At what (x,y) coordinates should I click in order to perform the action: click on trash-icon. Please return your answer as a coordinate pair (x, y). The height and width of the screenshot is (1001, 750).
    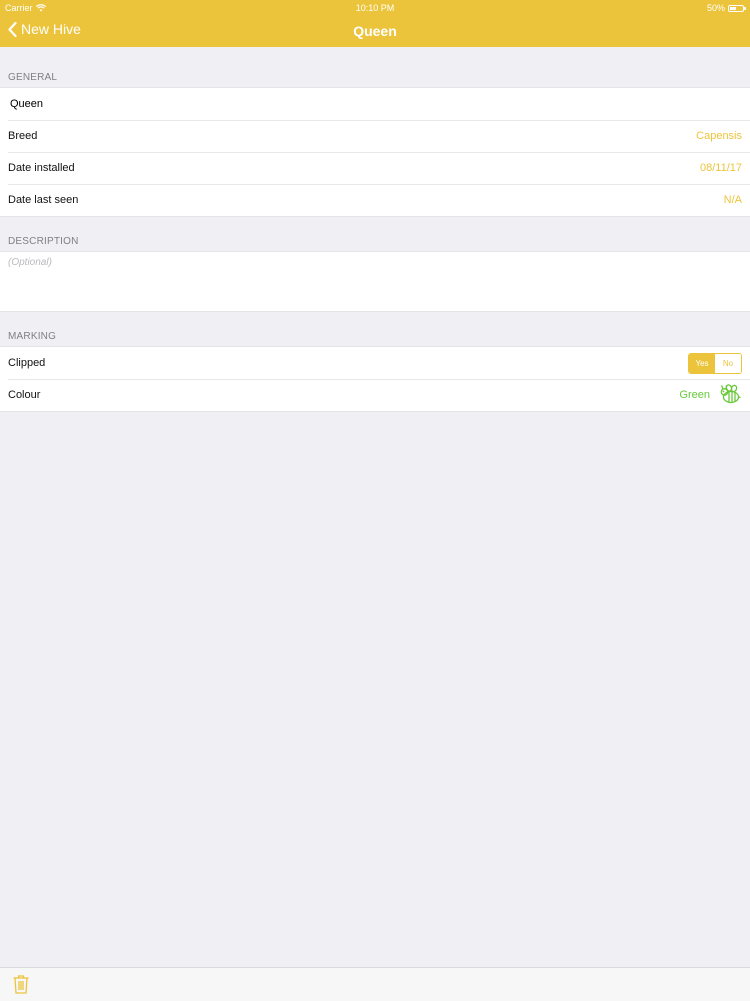
    Looking at the image, I should click on (21, 984).